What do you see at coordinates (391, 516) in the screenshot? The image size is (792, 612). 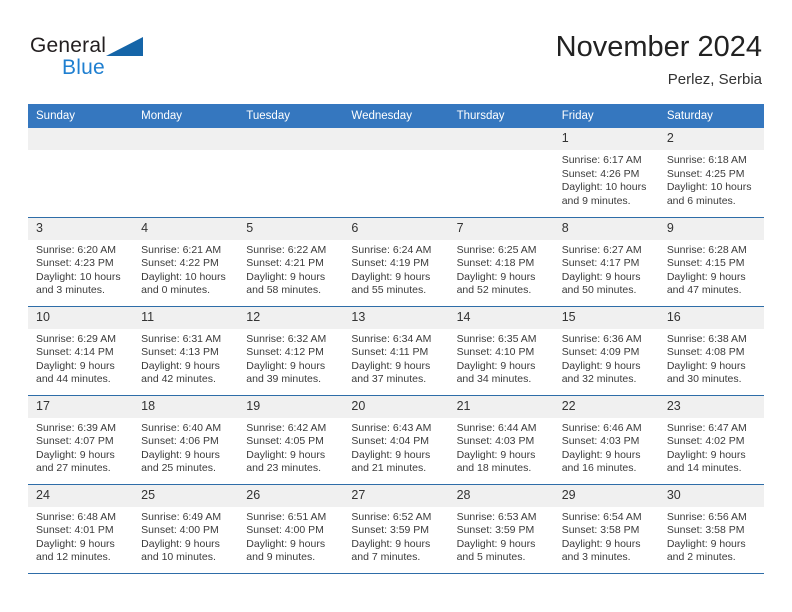 I see `sunrise-text: Sunrise: 6:52 AM` at bounding box center [391, 516].